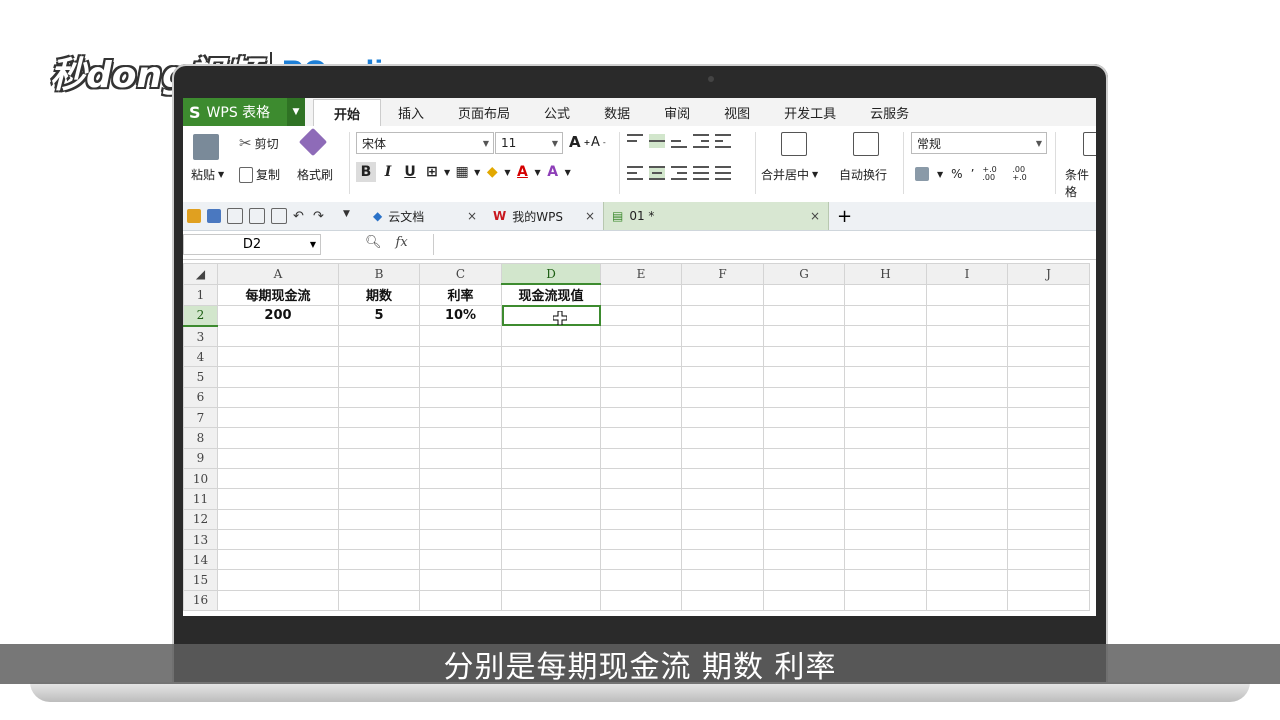 The width and height of the screenshot is (1280, 720). Describe the element at coordinates (425, 216) in the screenshot. I see `tab-cloud-docs: ◆ 云文档 ×` at that location.